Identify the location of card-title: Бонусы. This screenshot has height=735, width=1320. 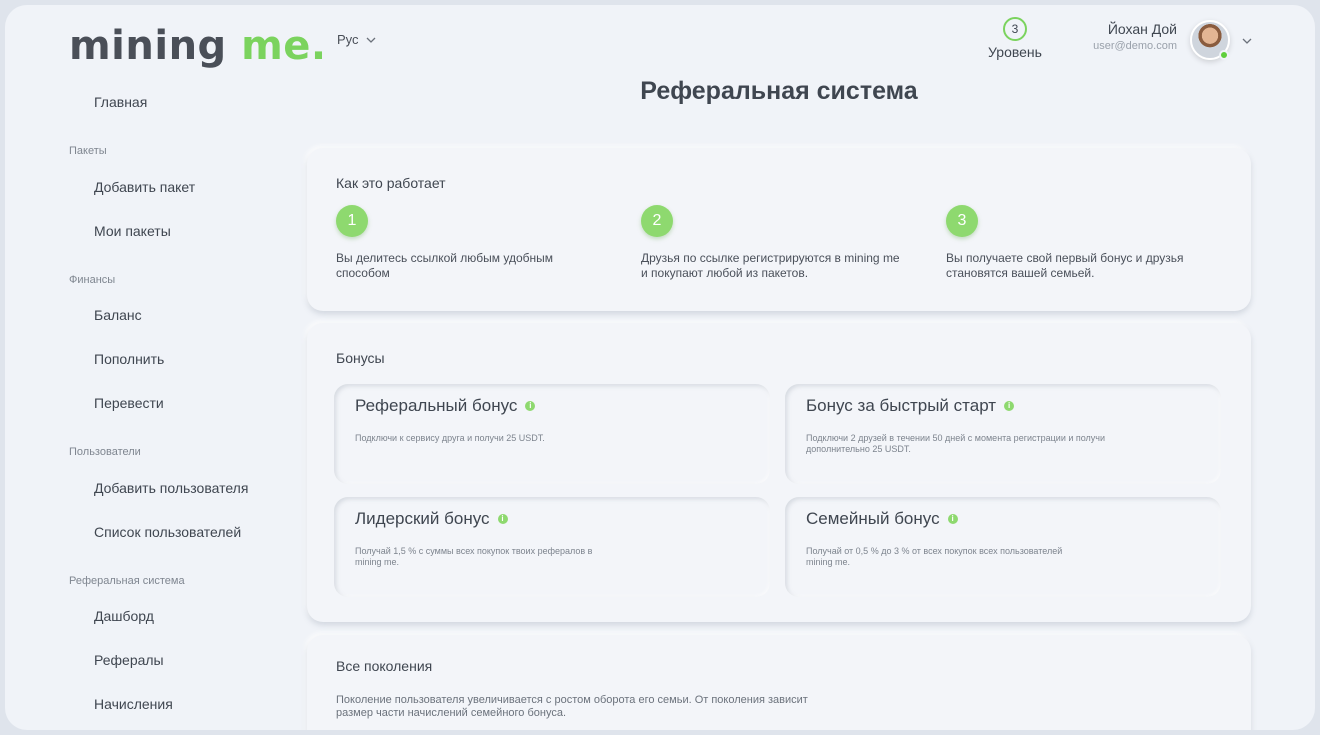
(360, 358).